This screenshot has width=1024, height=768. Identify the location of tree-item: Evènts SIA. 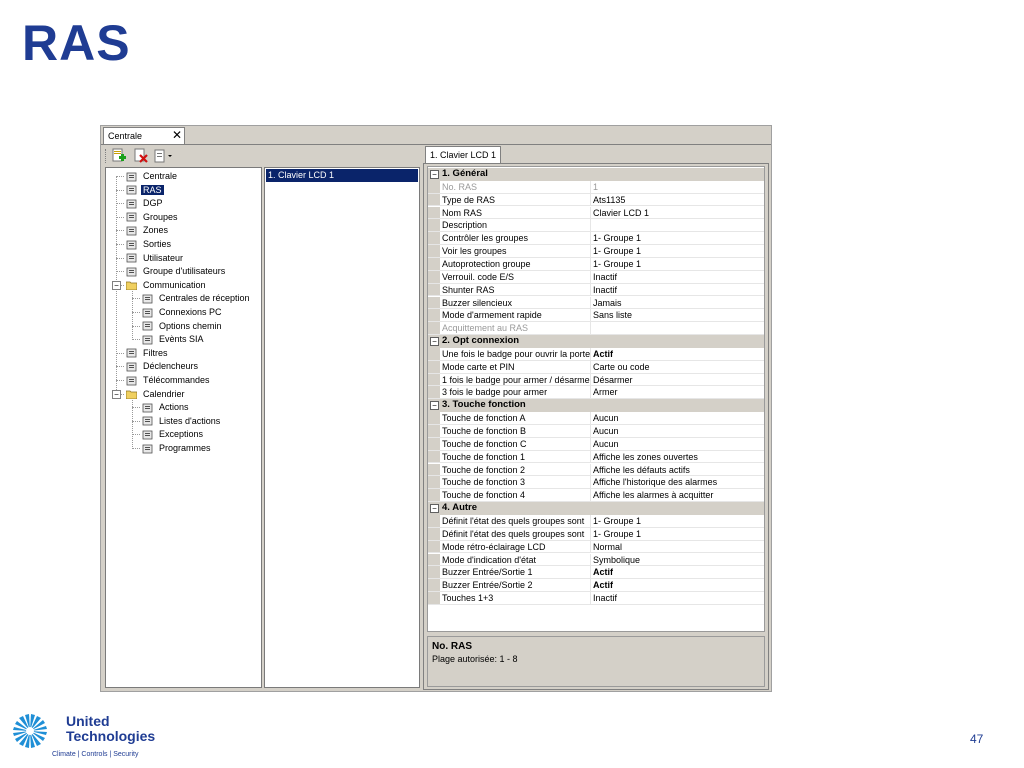
(174, 339).